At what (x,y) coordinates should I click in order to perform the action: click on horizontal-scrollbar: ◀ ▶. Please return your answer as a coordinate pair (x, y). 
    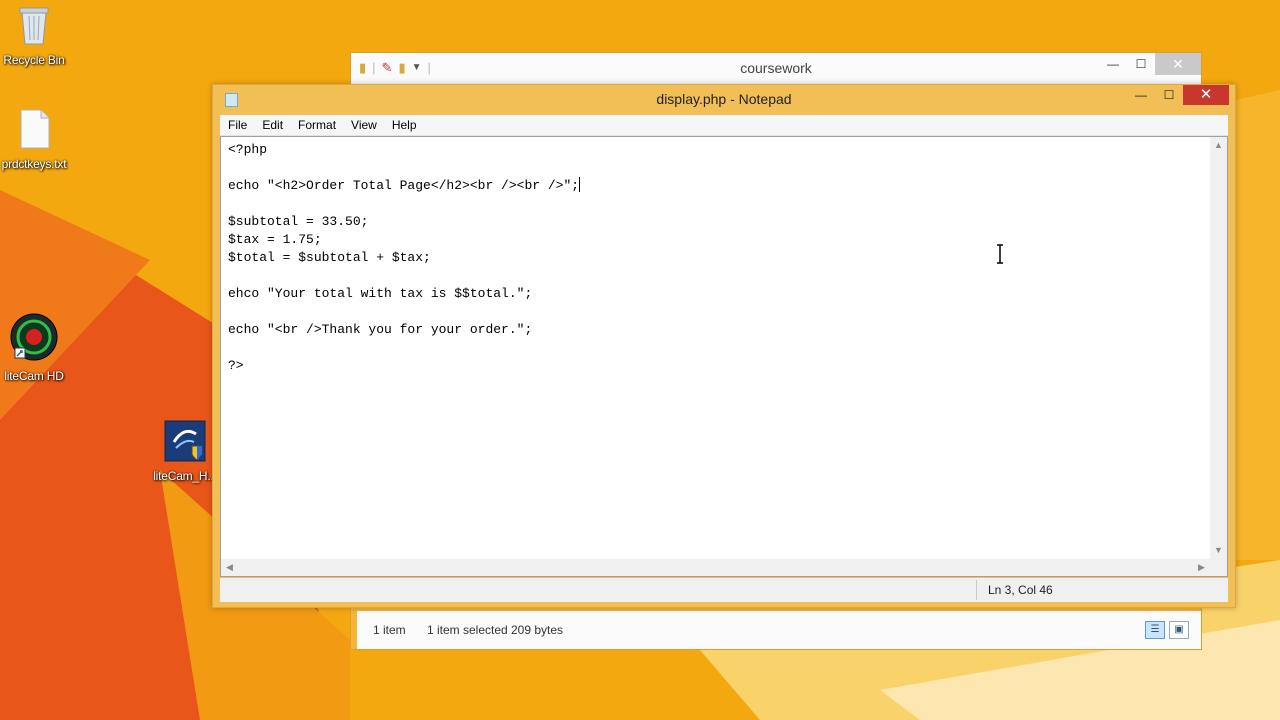
    Looking at the image, I should click on (715, 567).